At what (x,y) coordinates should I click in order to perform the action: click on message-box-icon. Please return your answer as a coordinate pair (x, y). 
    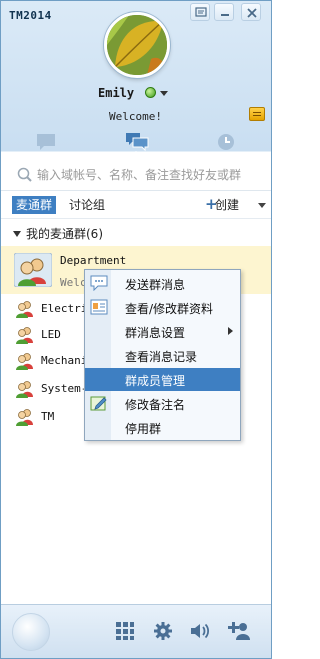
    Looking at the image, I should click on (257, 114).